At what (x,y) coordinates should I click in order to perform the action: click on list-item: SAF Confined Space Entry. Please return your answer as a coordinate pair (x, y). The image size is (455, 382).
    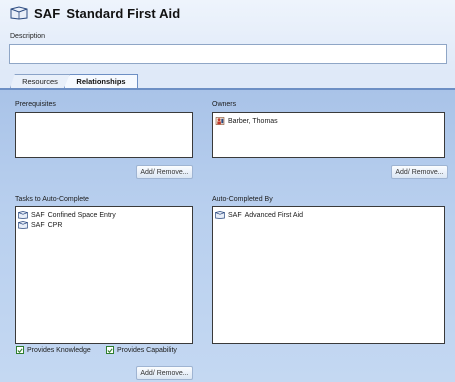
    Looking at the image, I should click on (104, 215).